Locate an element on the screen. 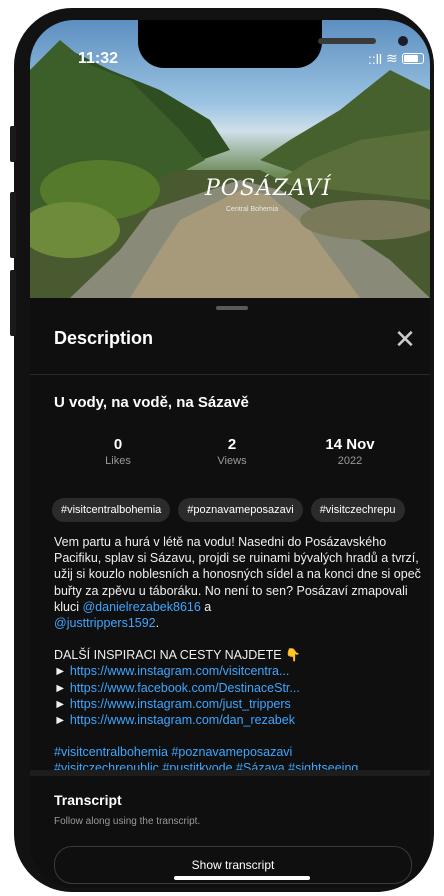 This screenshot has width=444, height=896. views-count: 2 is located at coordinates (232, 444).